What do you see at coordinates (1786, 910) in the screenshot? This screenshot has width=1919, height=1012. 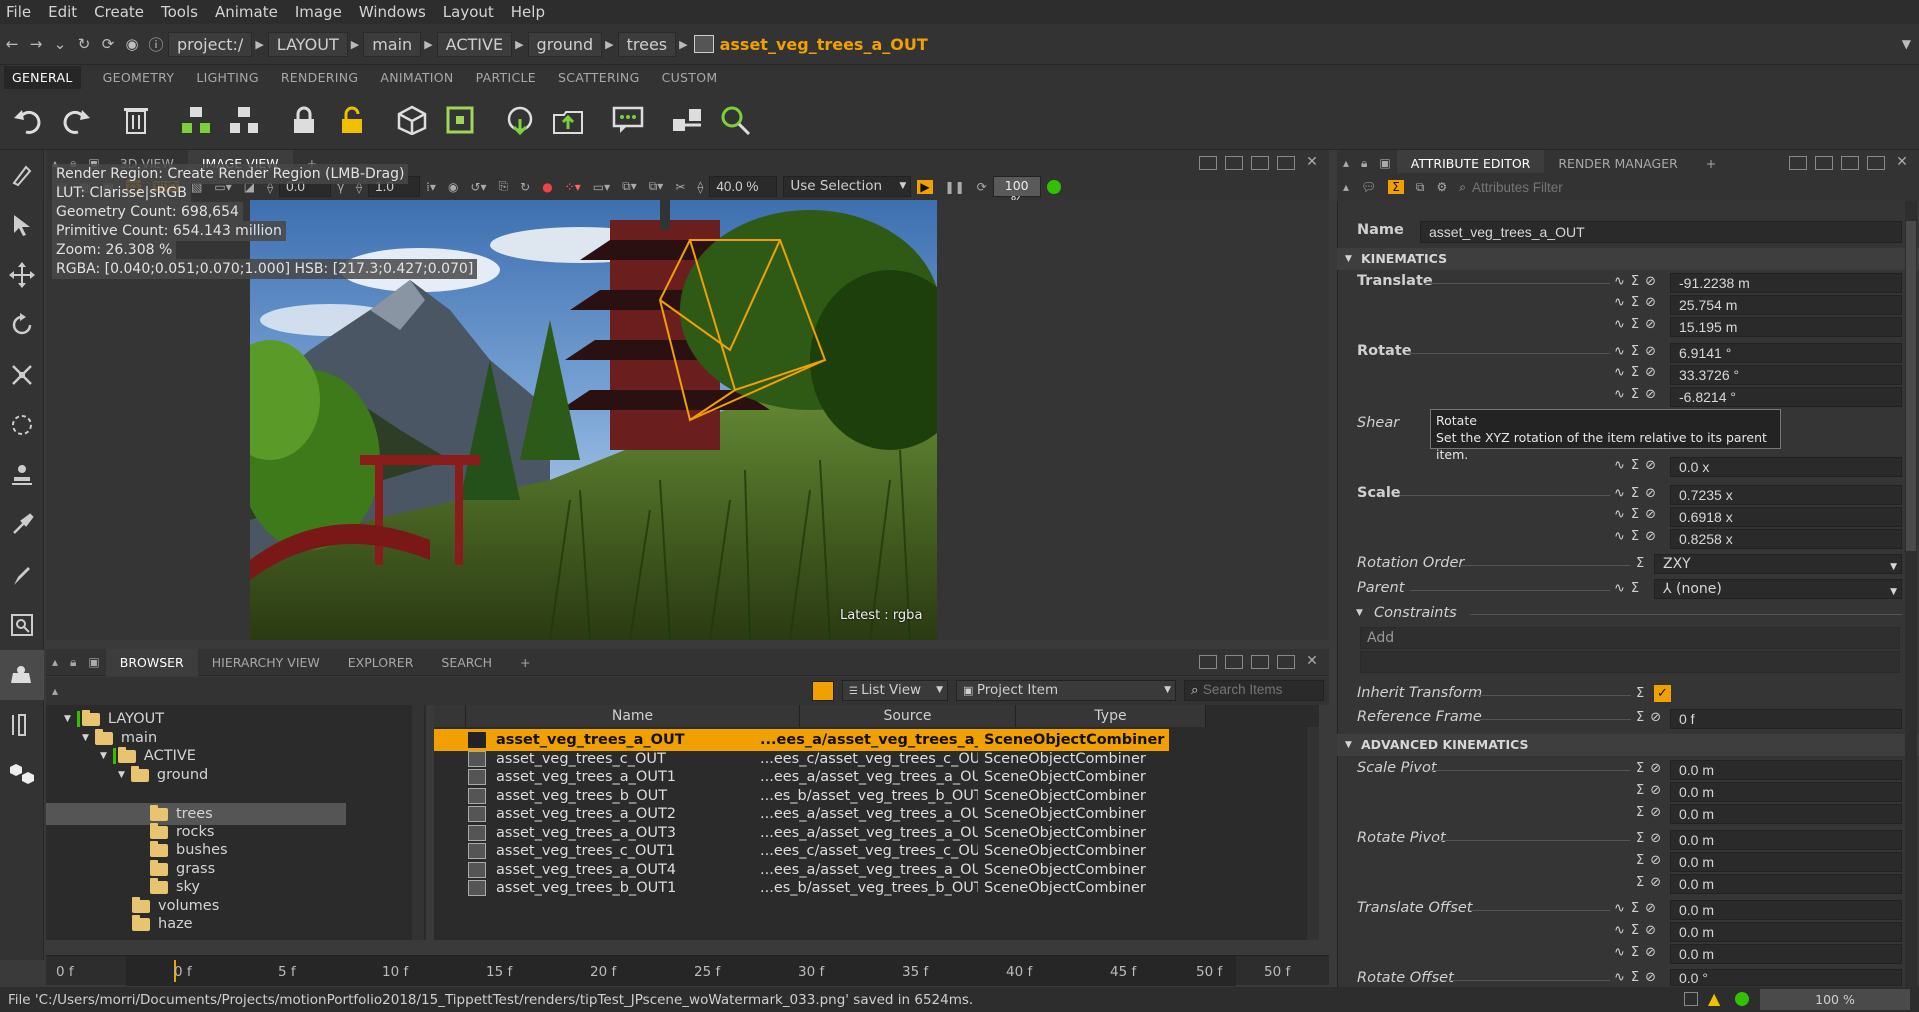 I see `translate-offset-x-field` at bounding box center [1786, 910].